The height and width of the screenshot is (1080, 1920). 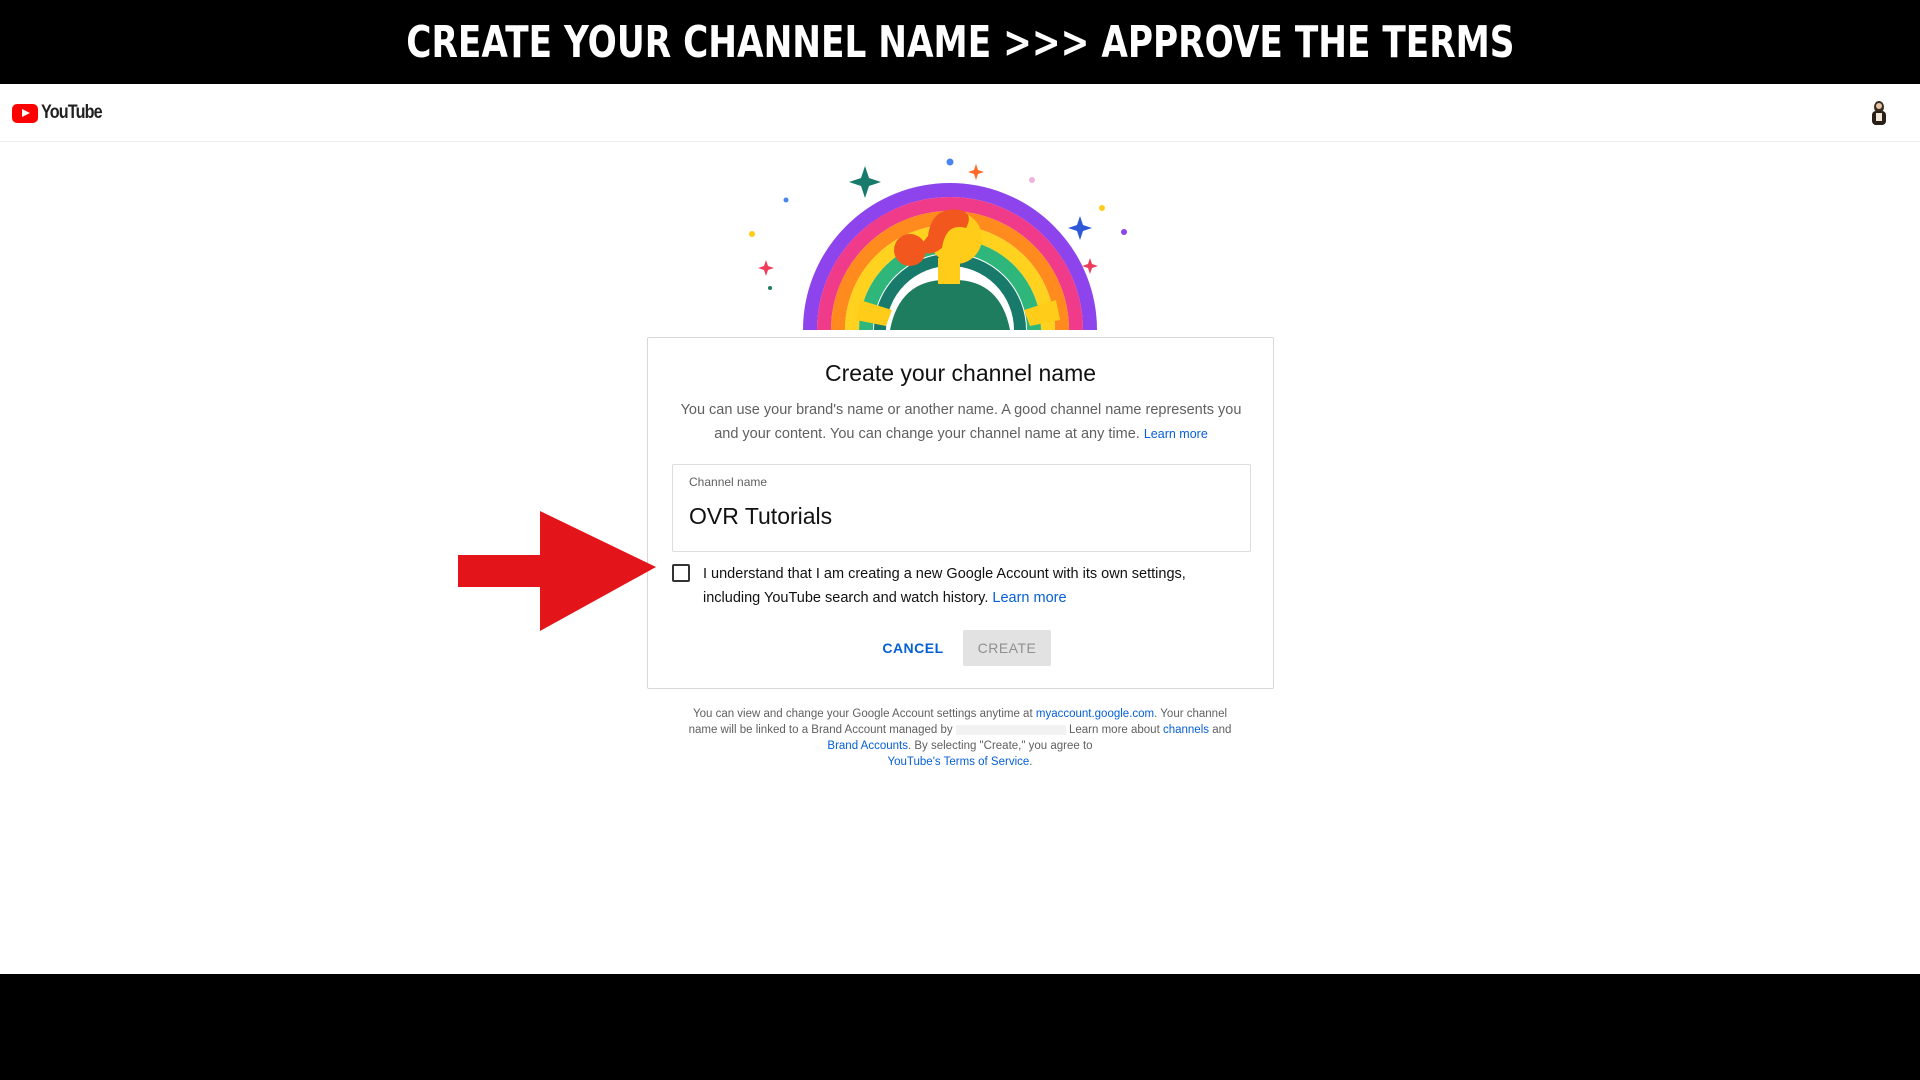 What do you see at coordinates (959, 516) in the screenshot?
I see `channel-name-input` at bounding box center [959, 516].